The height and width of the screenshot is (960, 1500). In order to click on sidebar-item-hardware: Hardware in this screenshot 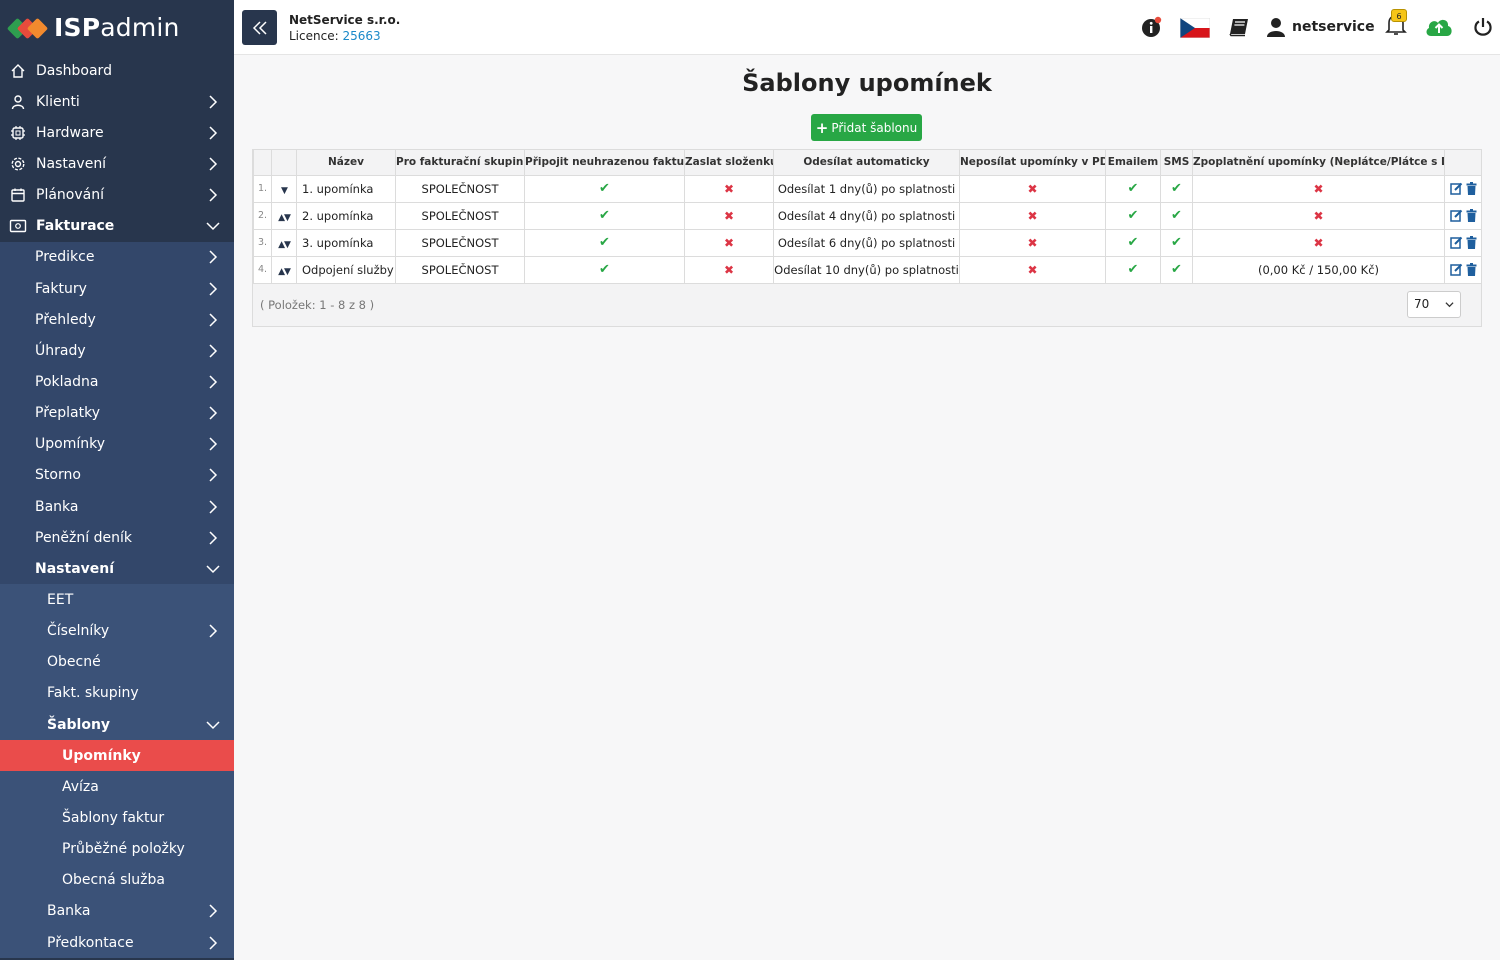, I will do `click(117, 133)`.